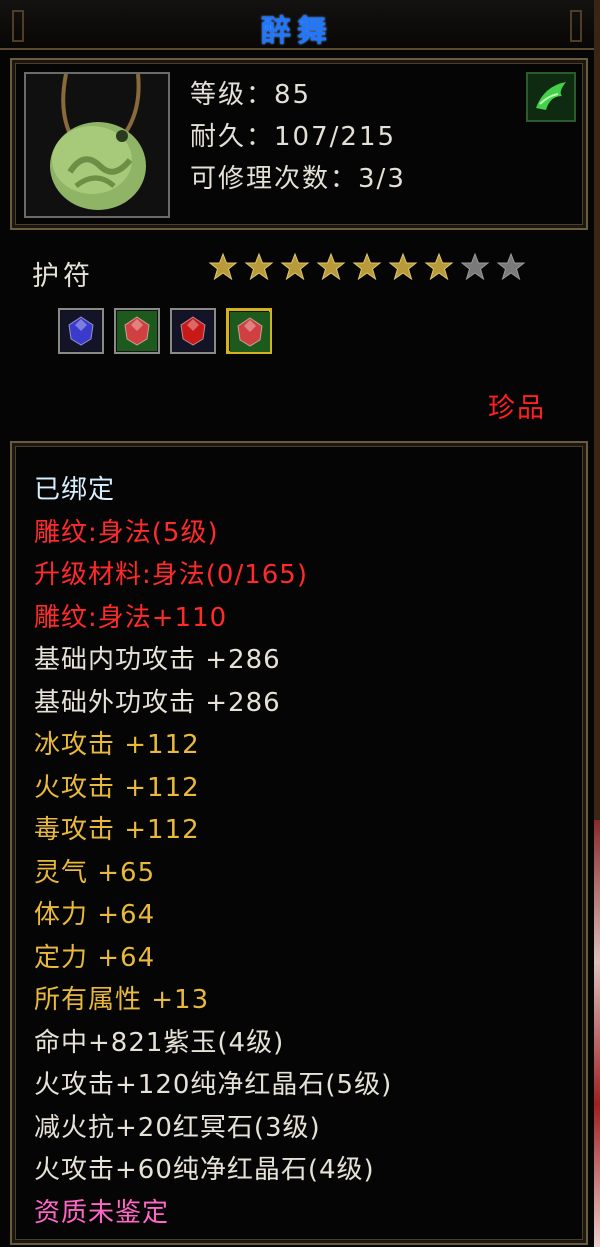 The height and width of the screenshot is (1247, 600). I want to click on title-bar: 醉舞, so click(297, 25).